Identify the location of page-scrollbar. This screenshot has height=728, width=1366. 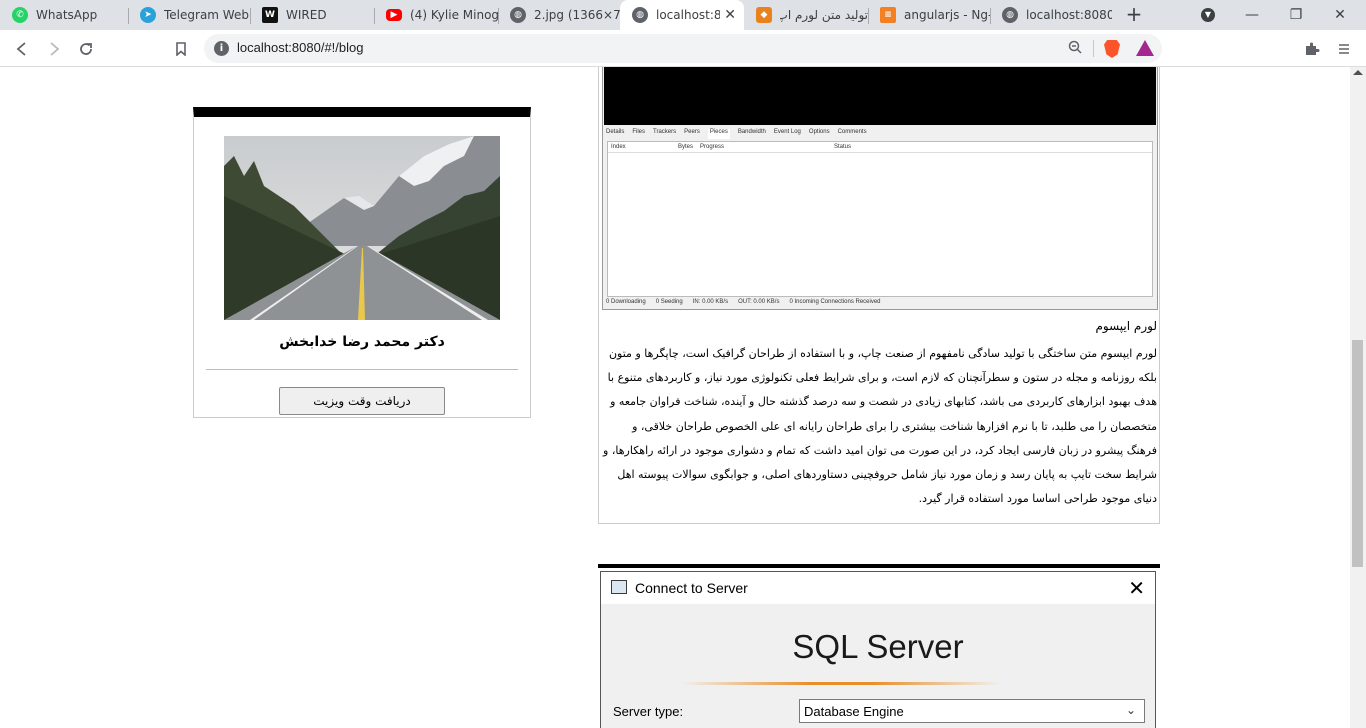
(1358, 397).